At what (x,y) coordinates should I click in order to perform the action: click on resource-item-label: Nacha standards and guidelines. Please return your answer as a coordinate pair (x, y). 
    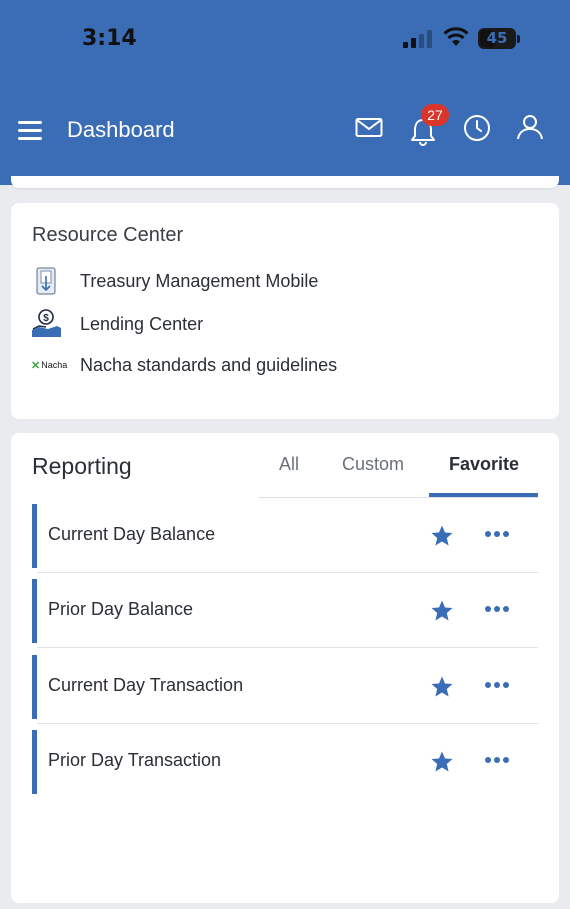
    Looking at the image, I should click on (209, 364).